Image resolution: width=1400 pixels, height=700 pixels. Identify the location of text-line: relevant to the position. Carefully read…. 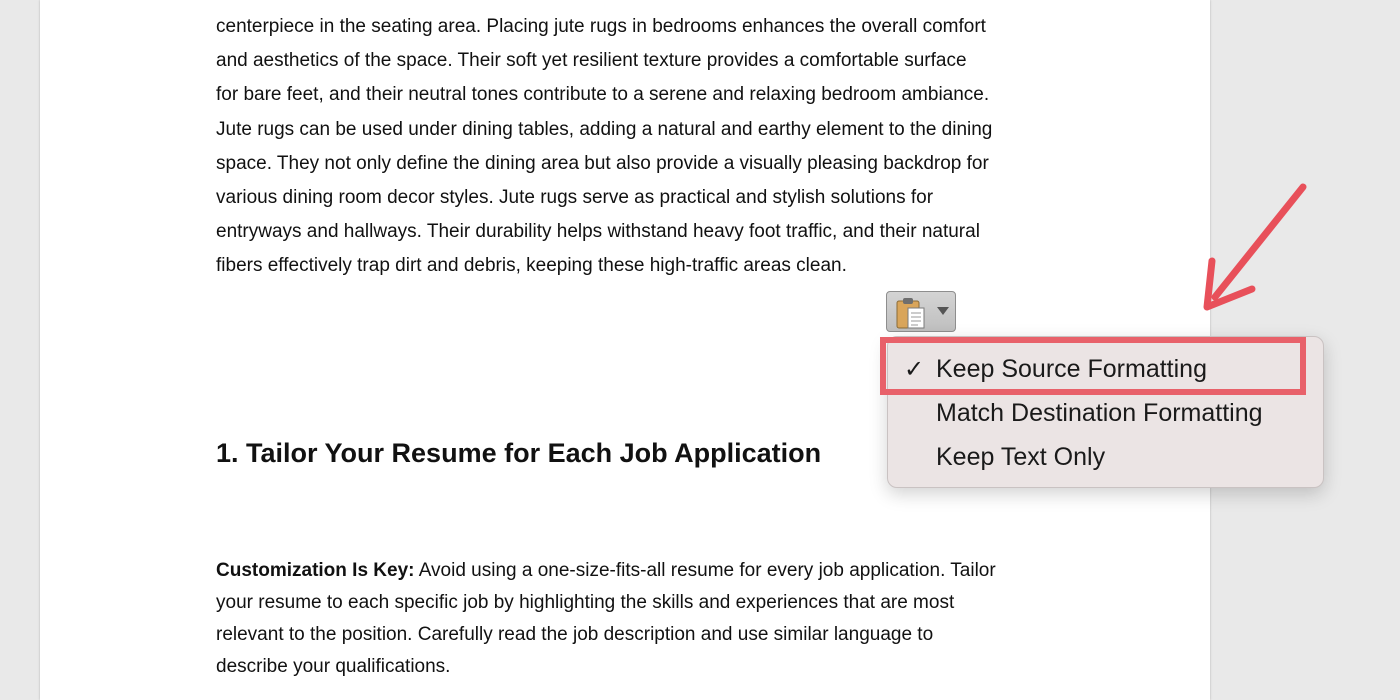
(575, 634).